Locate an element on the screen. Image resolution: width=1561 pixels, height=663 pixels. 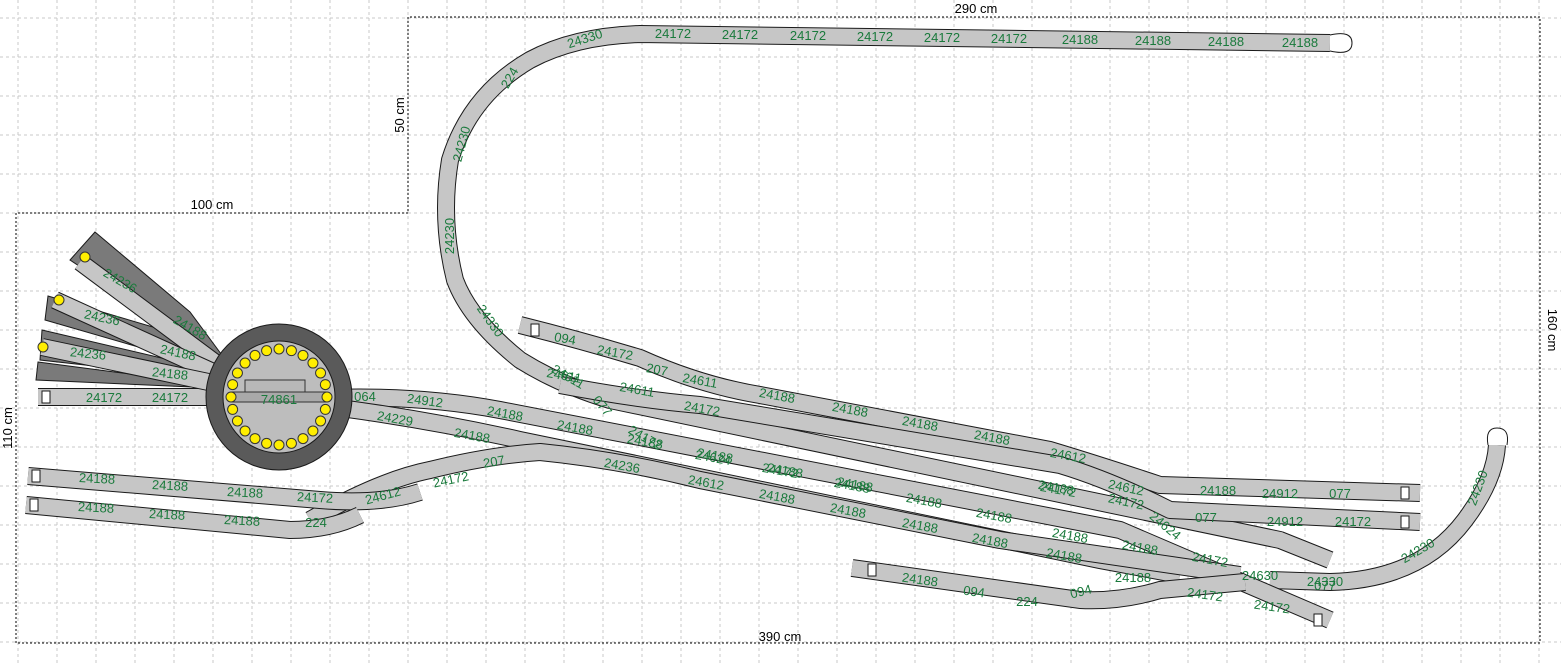
dim-step-height: 50 cm is located at coordinates (399, 114).